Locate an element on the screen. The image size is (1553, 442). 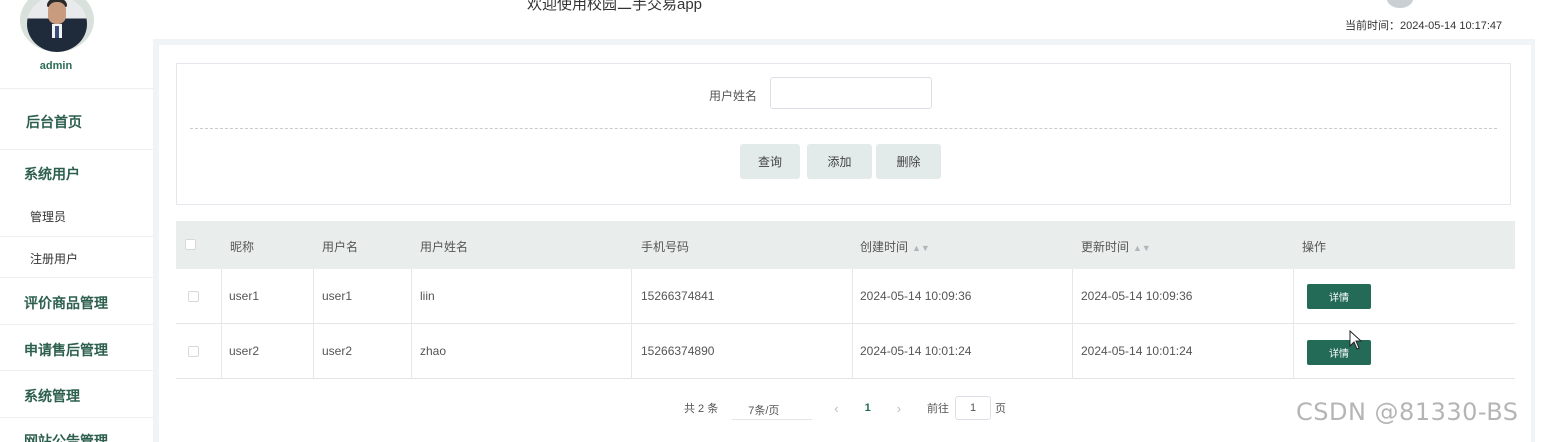
query-button: 查询 is located at coordinates (770, 161).